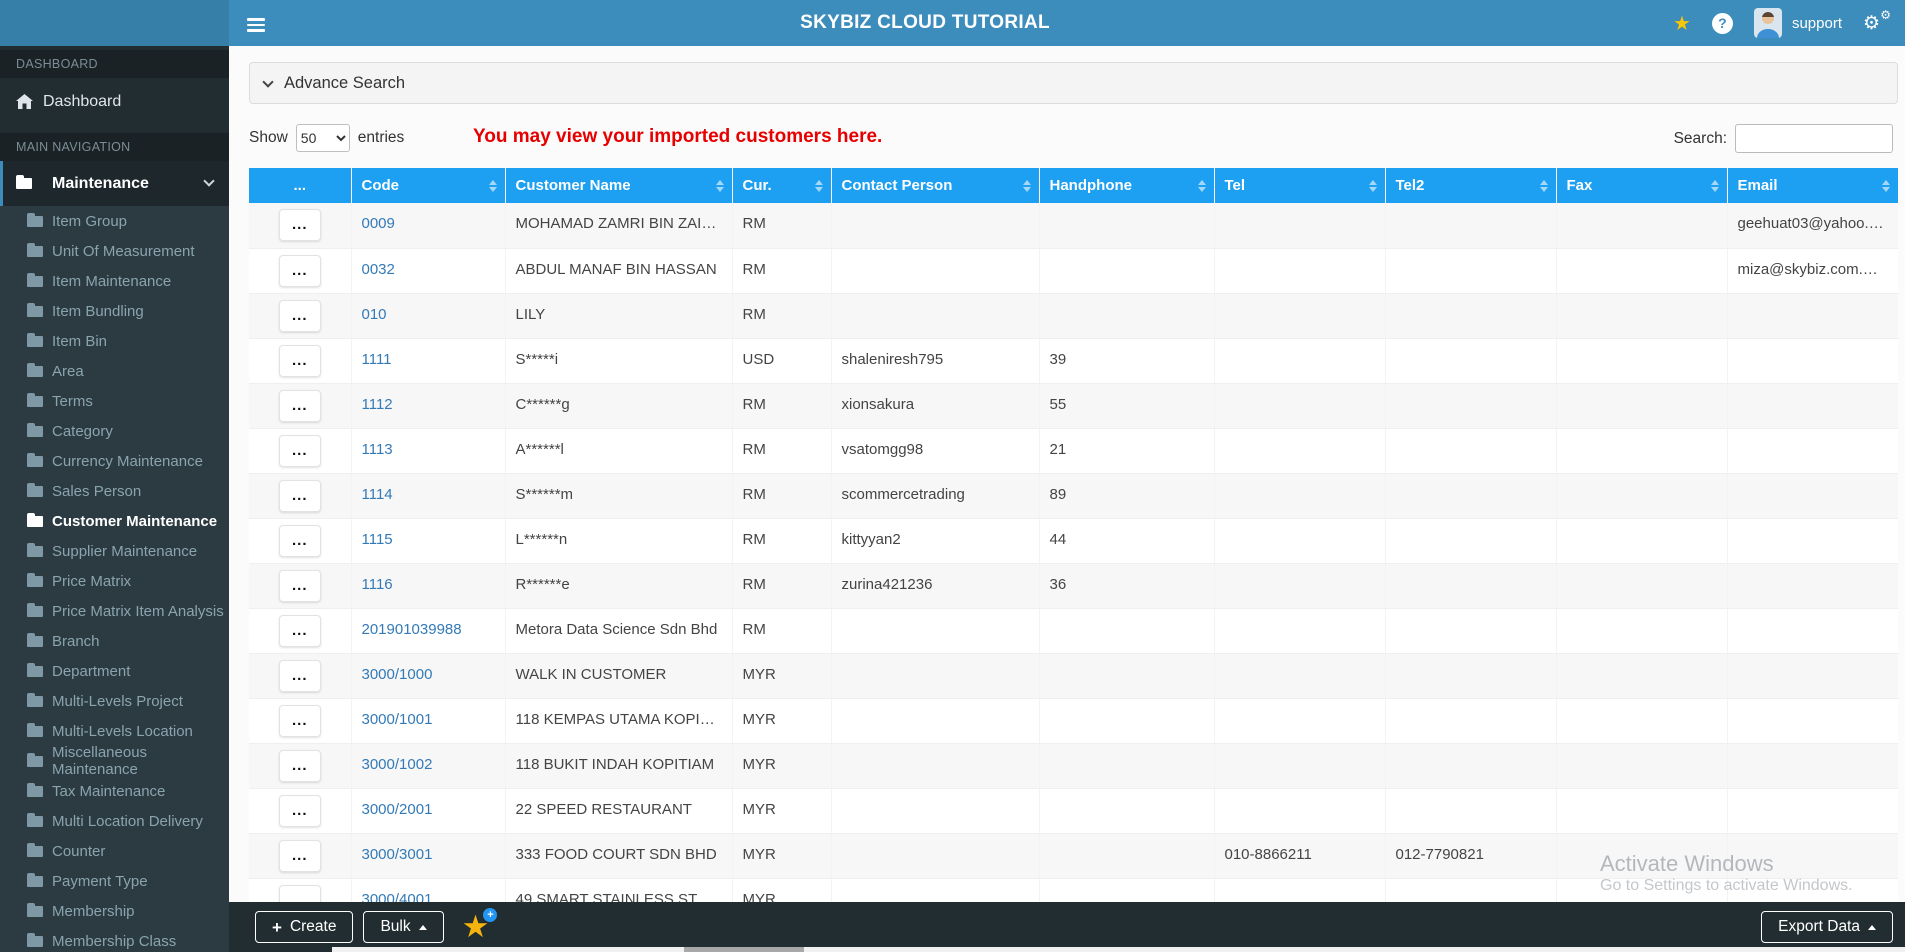 The width and height of the screenshot is (1905, 952). What do you see at coordinates (114, 791) in the screenshot?
I see `sidebar-item-tax-maintenance: Tax Maintenance` at bounding box center [114, 791].